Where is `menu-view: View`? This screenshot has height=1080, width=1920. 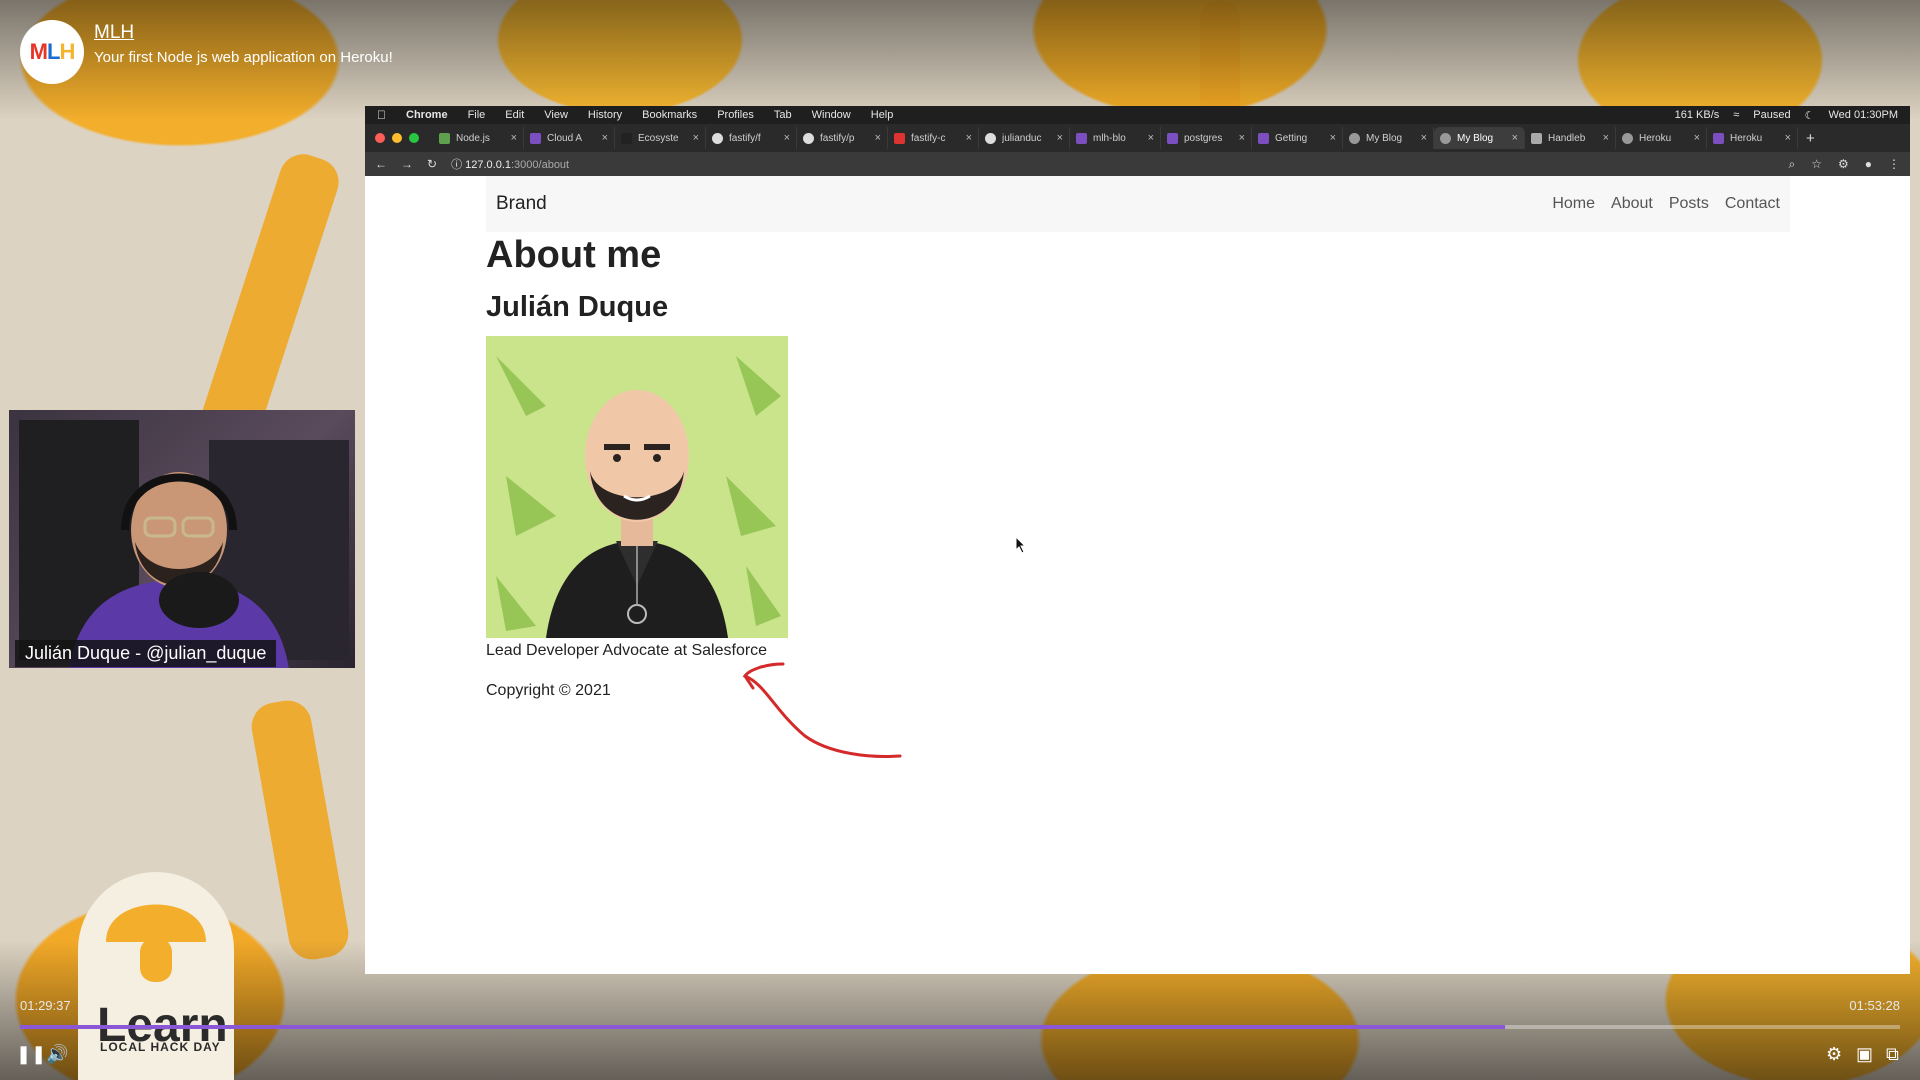 menu-view: View is located at coordinates (556, 115).